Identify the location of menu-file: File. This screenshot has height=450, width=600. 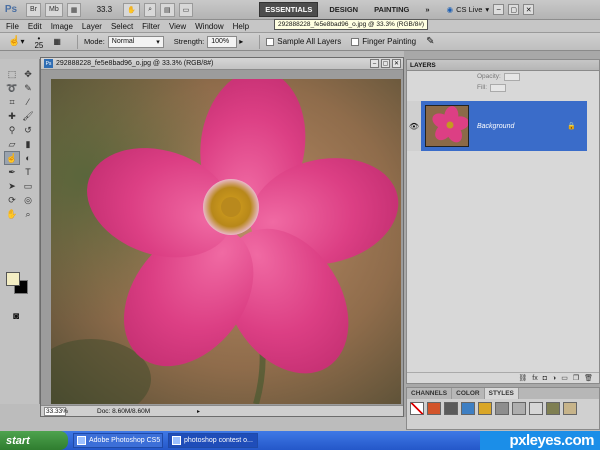
(12, 26).